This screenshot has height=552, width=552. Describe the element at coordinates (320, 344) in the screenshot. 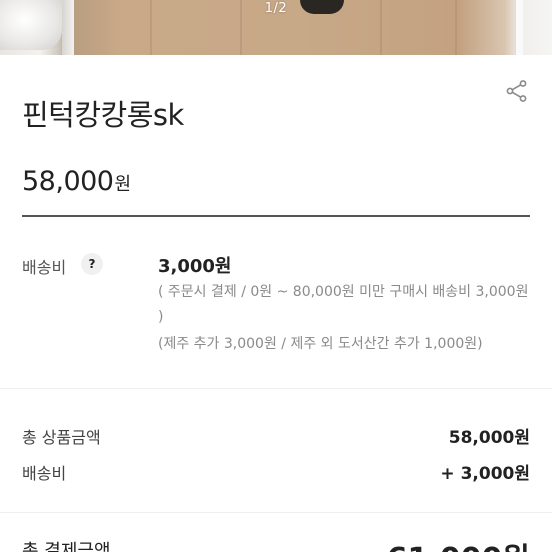

I see `shipping-region-note: (제주 추가 3,000원 / 제주 외 도서산간 추가 1,000원)` at that location.